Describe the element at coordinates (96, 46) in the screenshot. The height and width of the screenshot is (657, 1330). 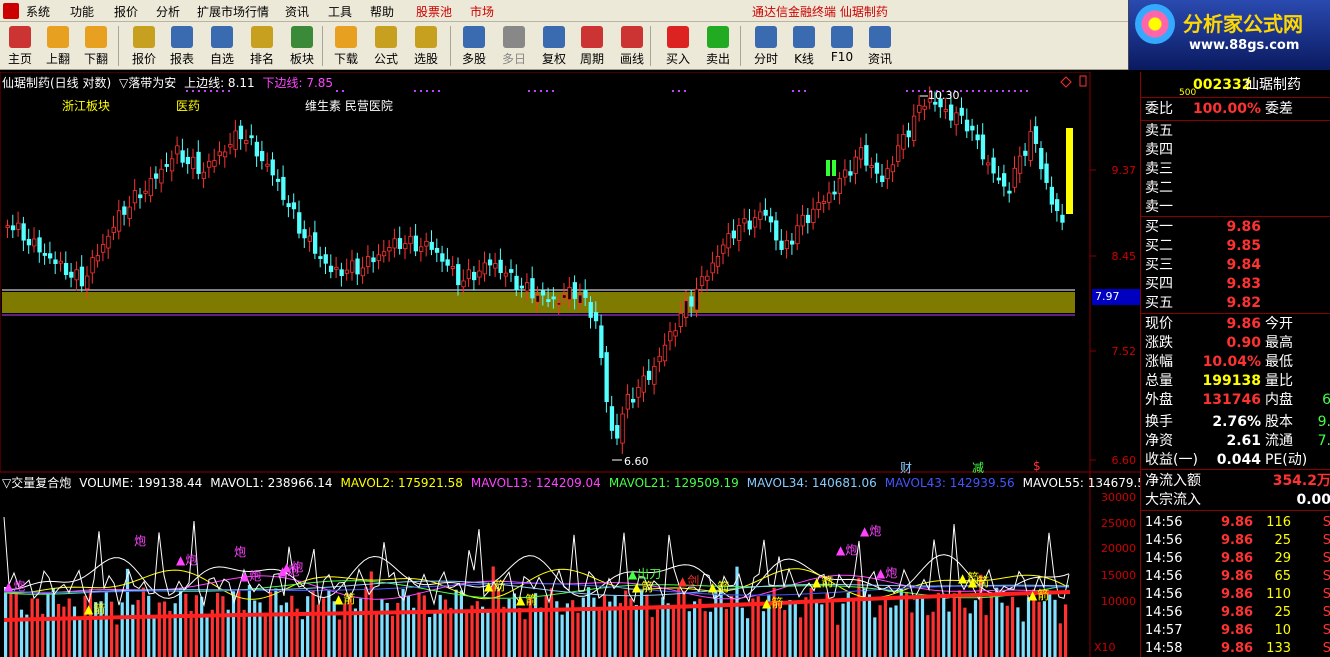
I see `toolbar-button-2: 下翻` at that location.